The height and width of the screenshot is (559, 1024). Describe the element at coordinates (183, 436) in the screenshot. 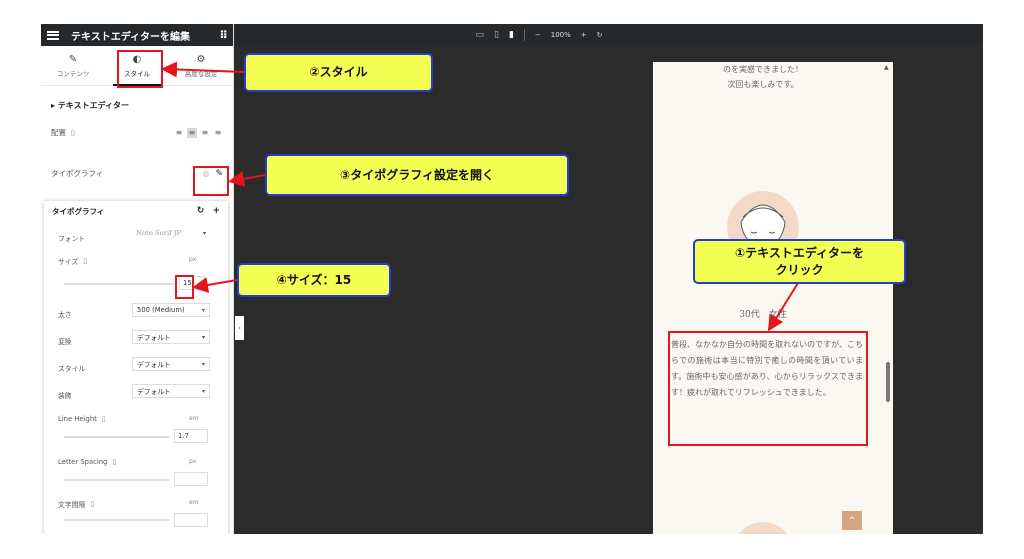

I see `line-height-value: 1.7` at that location.